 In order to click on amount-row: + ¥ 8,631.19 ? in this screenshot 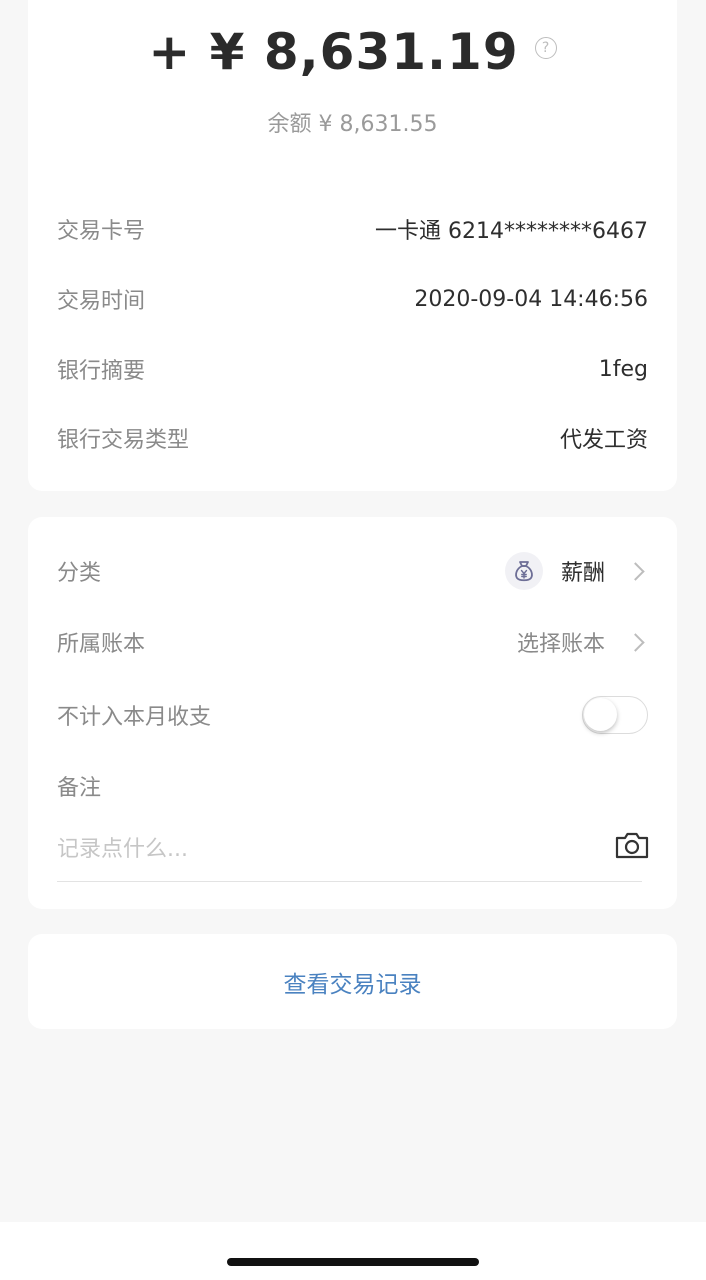, I will do `click(352, 52)`.